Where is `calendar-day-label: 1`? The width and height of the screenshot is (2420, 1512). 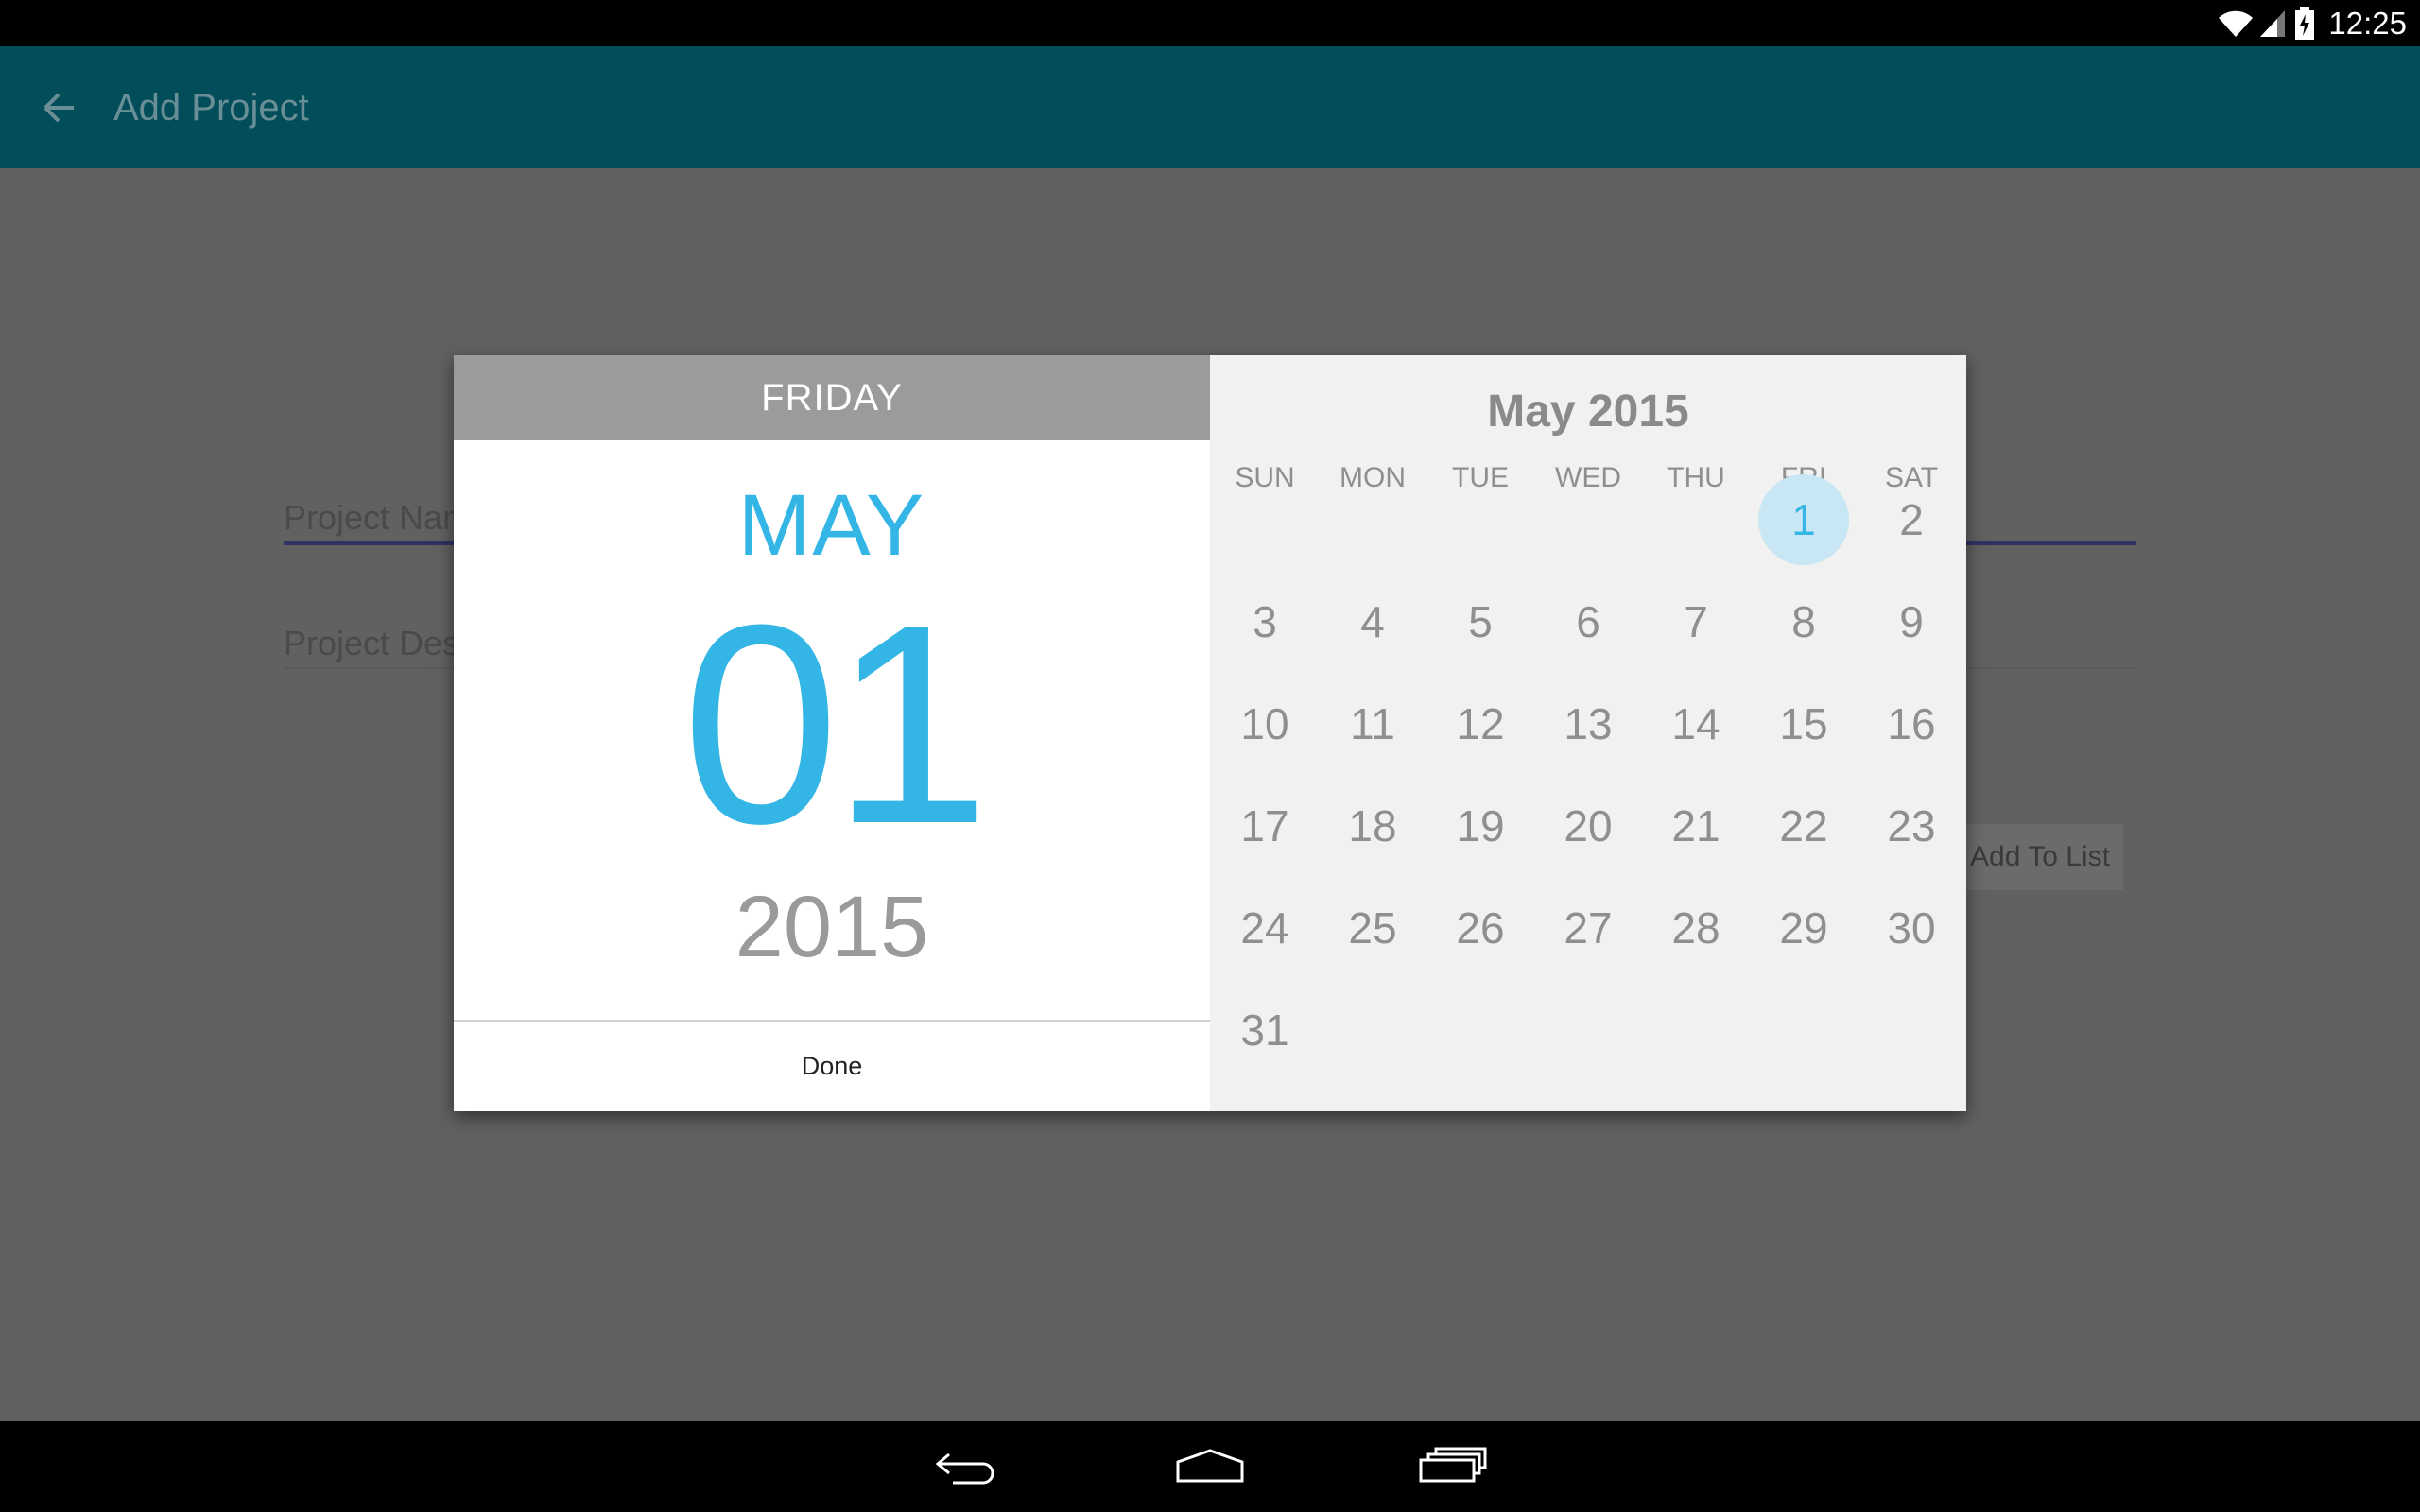
calendar-day-label: 1 is located at coordinates (1803, 519).